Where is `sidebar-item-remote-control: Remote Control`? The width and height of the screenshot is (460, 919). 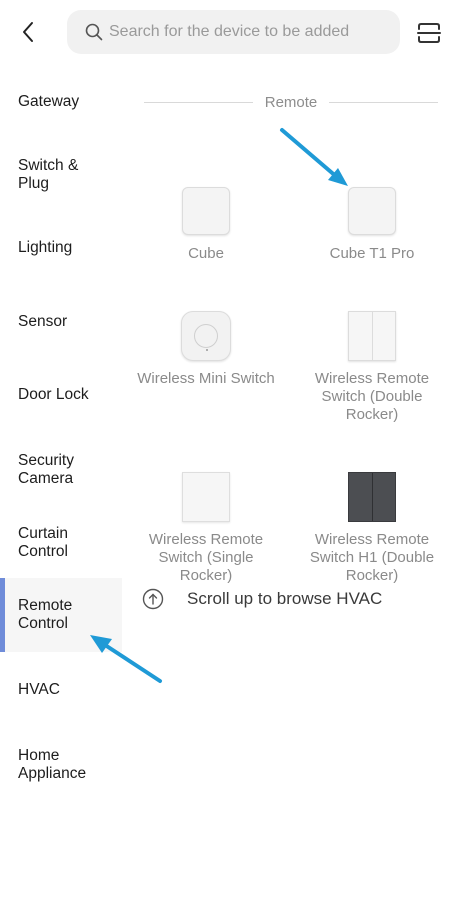 sidebar-item-remote-control: Remote Control is located at coordinates (61, 615).